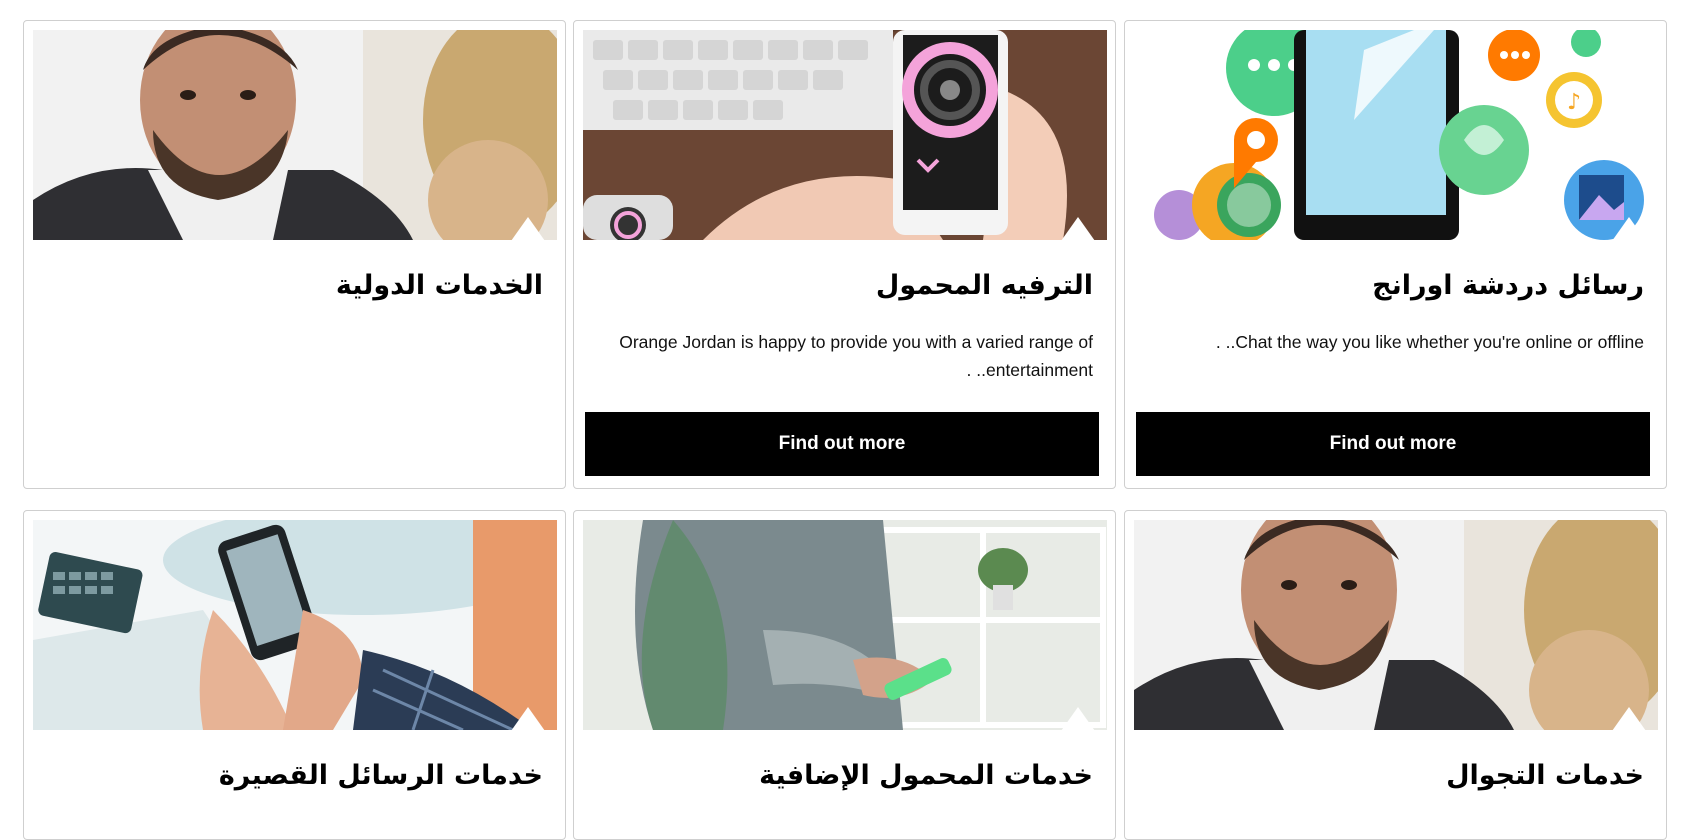  What do you see at coordinates (380, 775) in the screenshot?
I see `card-title: خدمات الرسائل القصيرة` at bounding box center [380, 775].